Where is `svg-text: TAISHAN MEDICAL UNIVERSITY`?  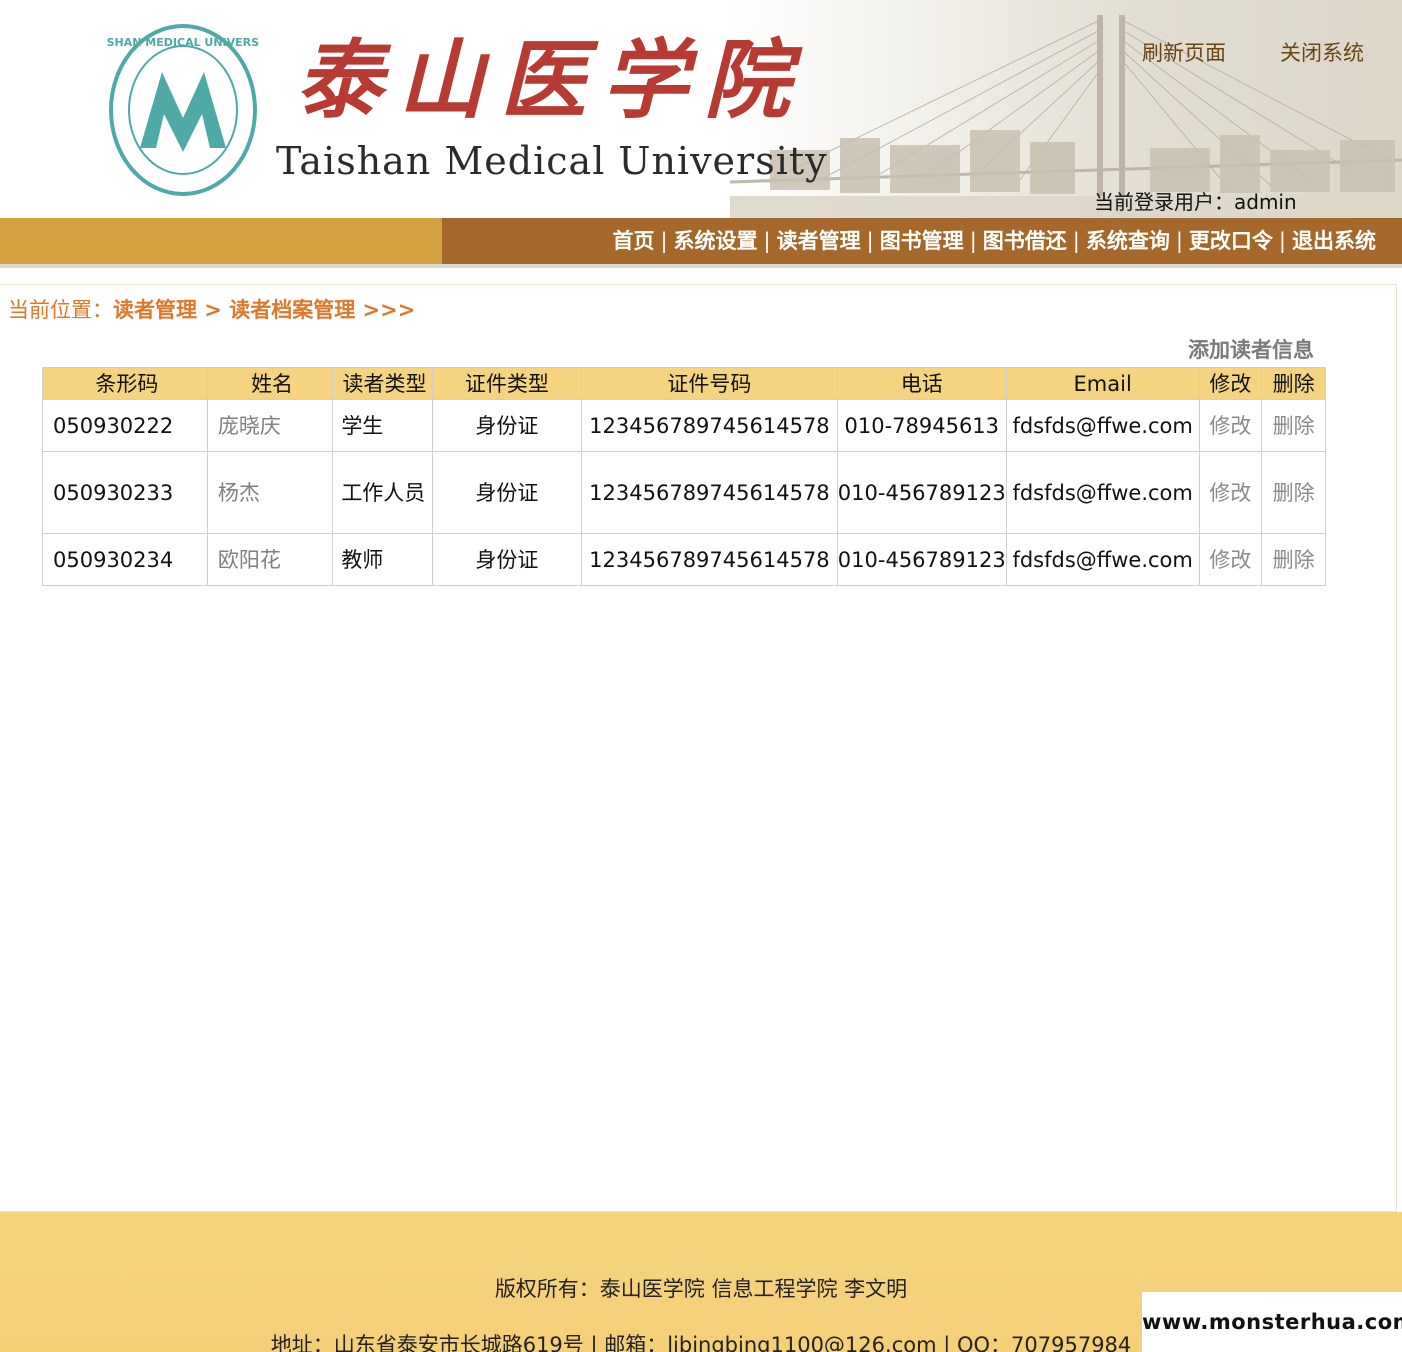
svg-text: TAISHAN MEDICAL UNIVERSITY is located at coordinates (183, 42).